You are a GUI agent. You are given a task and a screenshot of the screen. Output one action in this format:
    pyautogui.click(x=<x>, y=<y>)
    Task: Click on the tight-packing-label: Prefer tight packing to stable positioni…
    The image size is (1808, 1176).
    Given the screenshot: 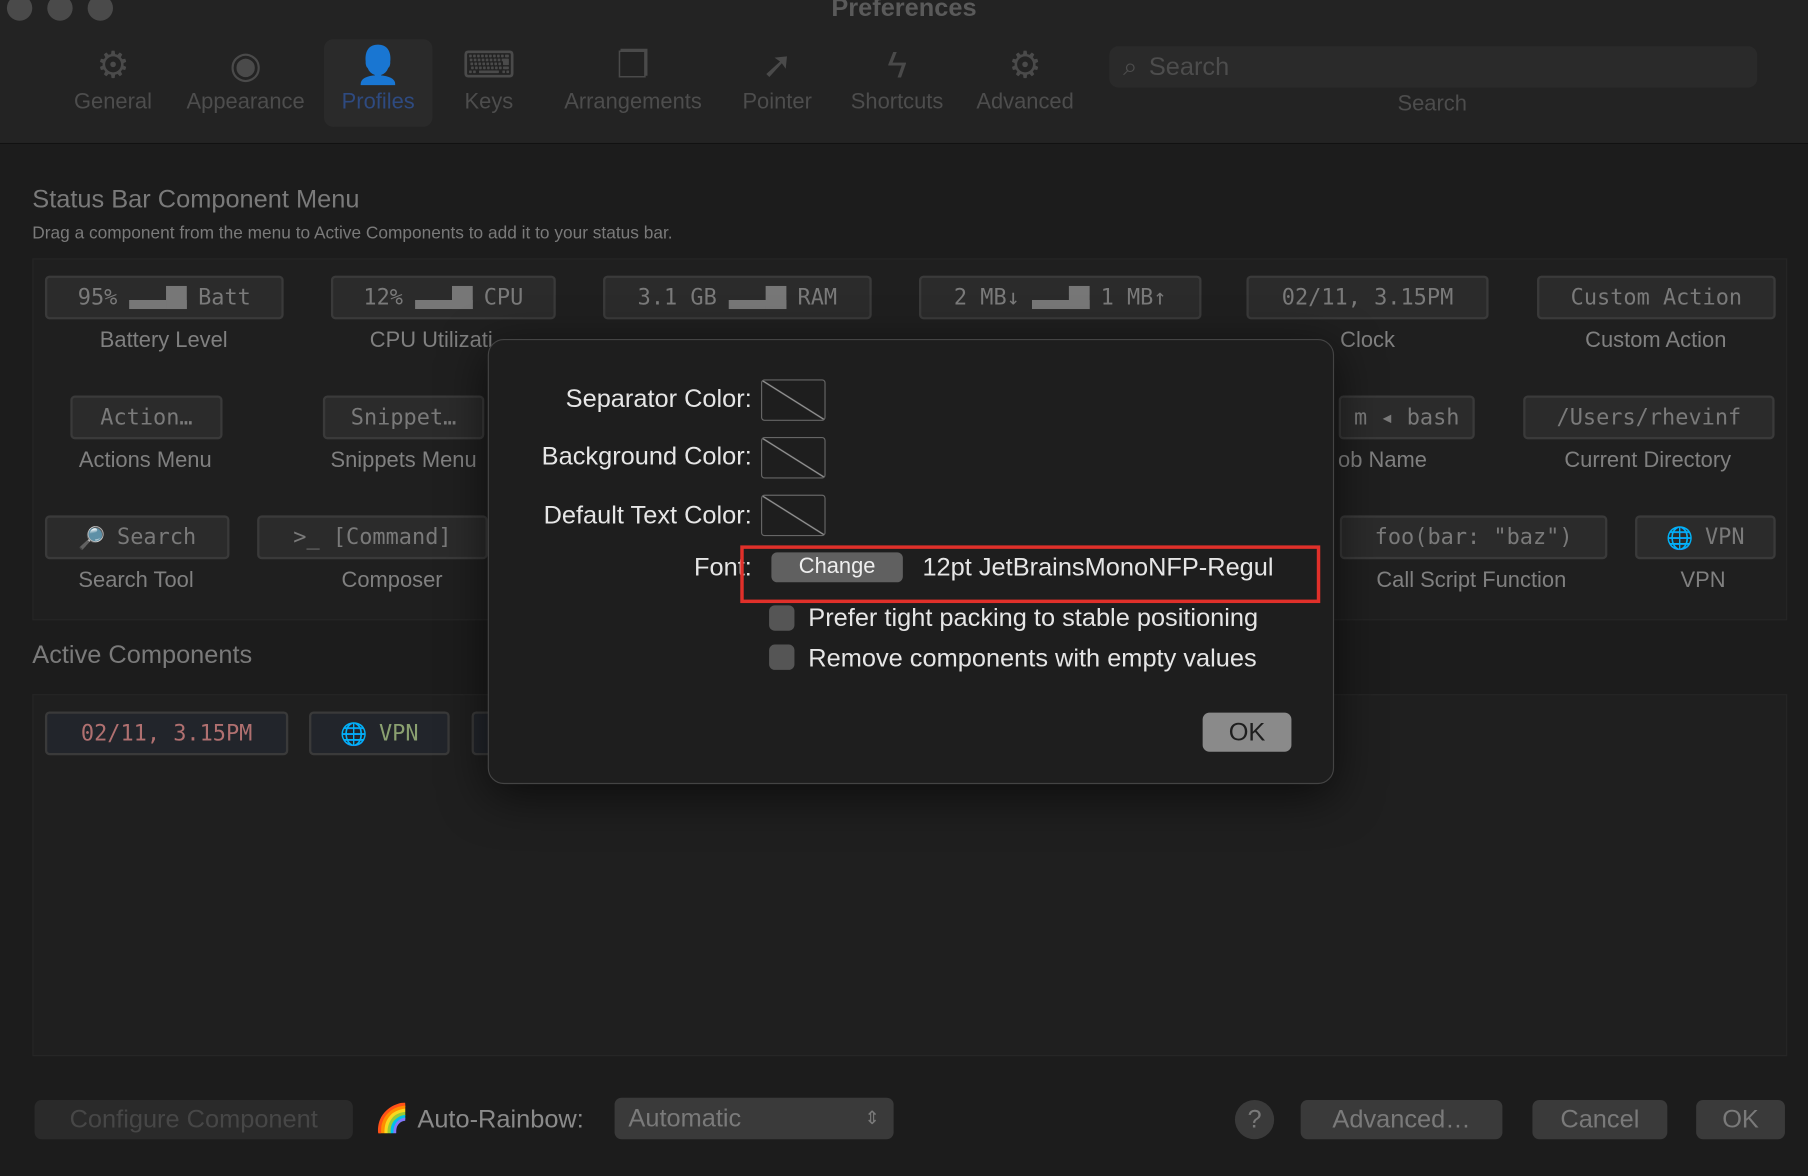 What is the action you would take?
    pyautogui.click(x=1033, y=617)
    